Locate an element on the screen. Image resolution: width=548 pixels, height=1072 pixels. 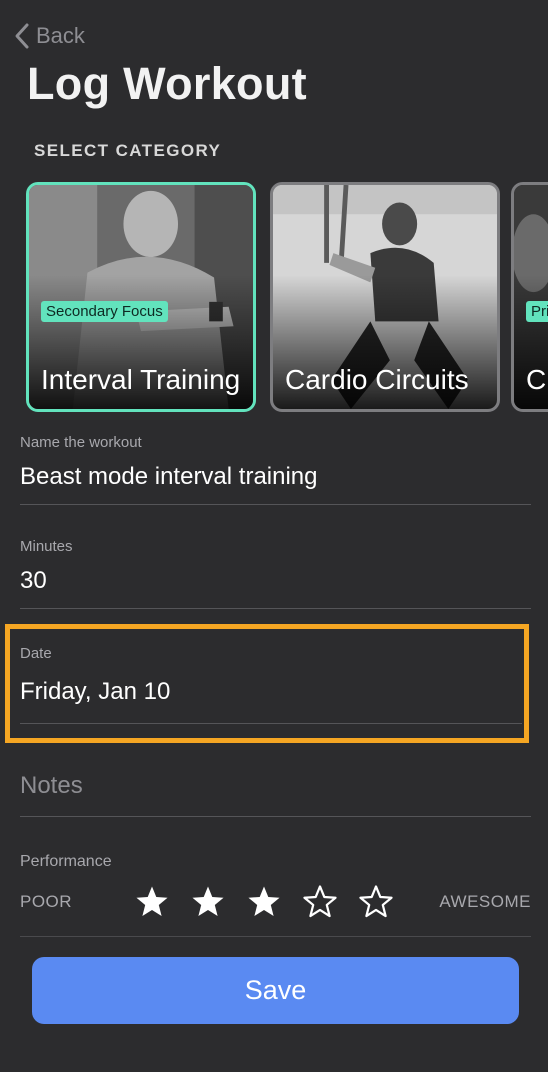
minutes-label: Minutes is located at coordinates (46, 546).